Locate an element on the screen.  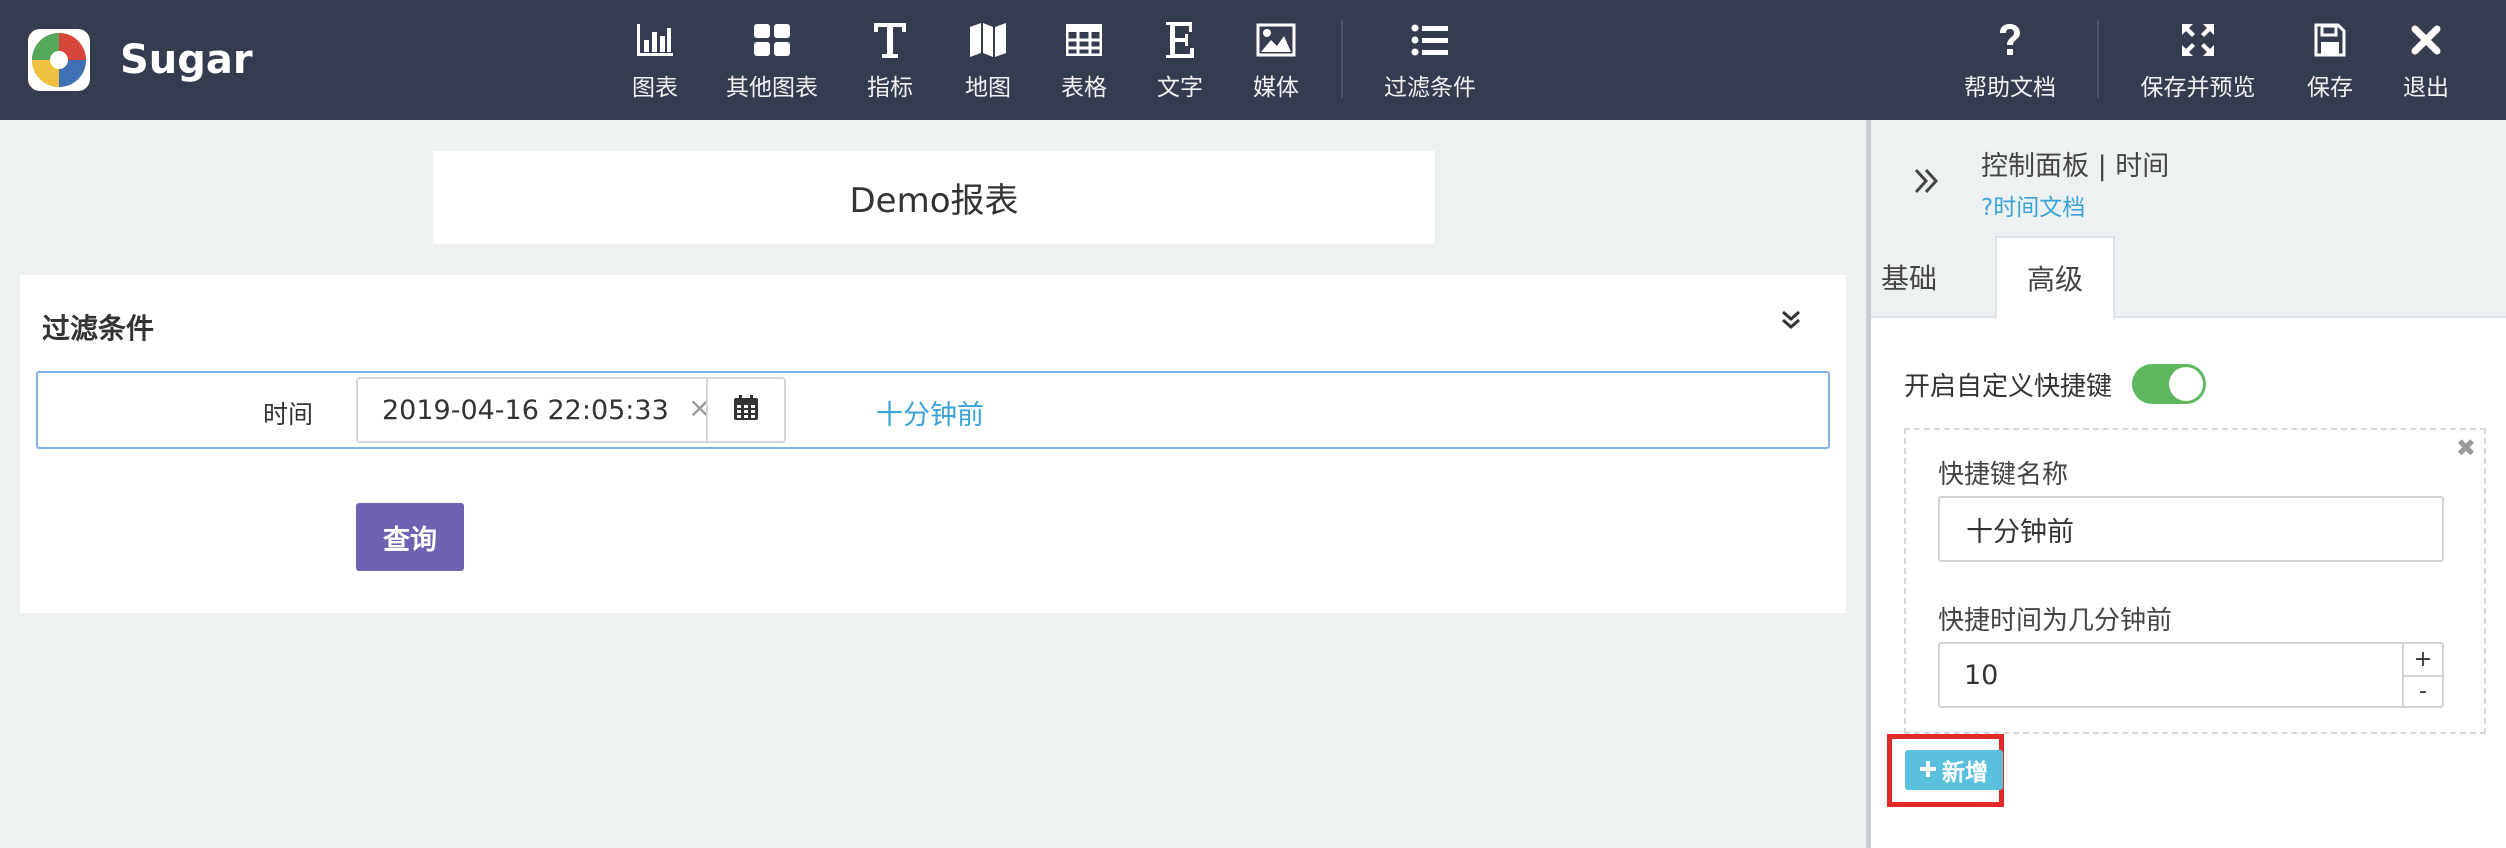
shortcut-name-label: 快捷键名称 is located at coordinates (2003, 475).